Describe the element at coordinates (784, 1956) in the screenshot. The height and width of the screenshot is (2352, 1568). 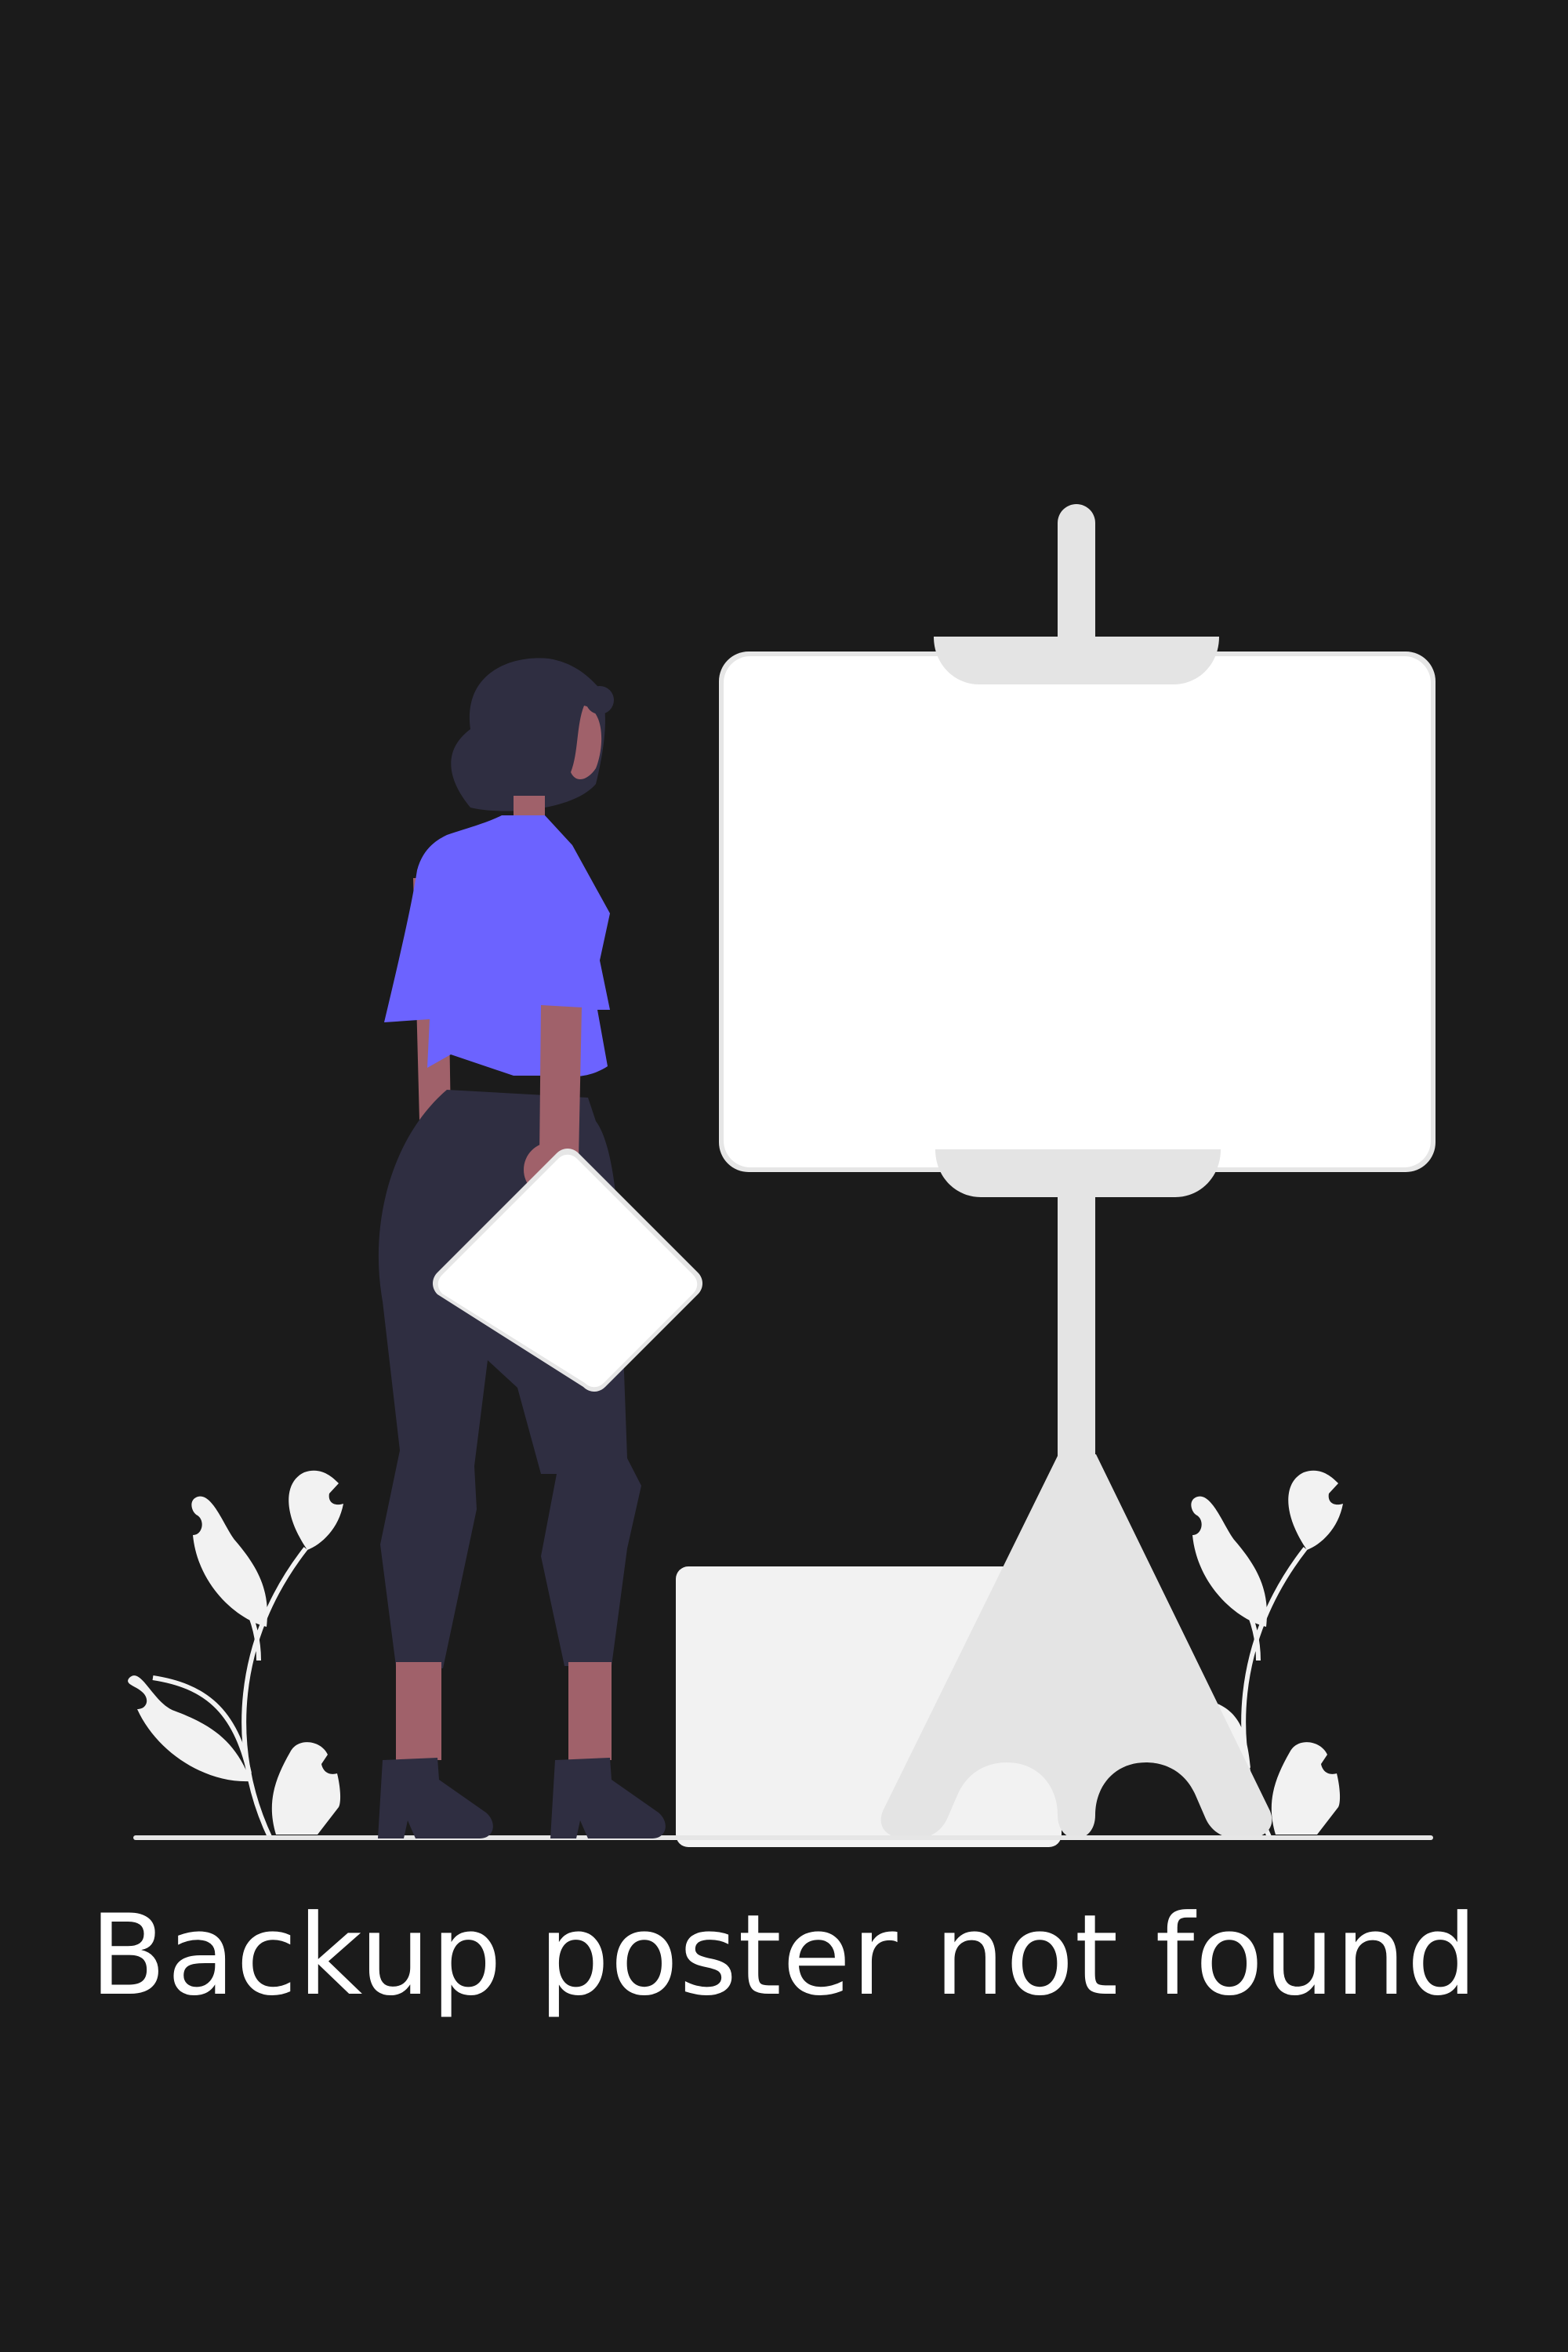
I see `not-found-message: Backup poster not found` at that location.